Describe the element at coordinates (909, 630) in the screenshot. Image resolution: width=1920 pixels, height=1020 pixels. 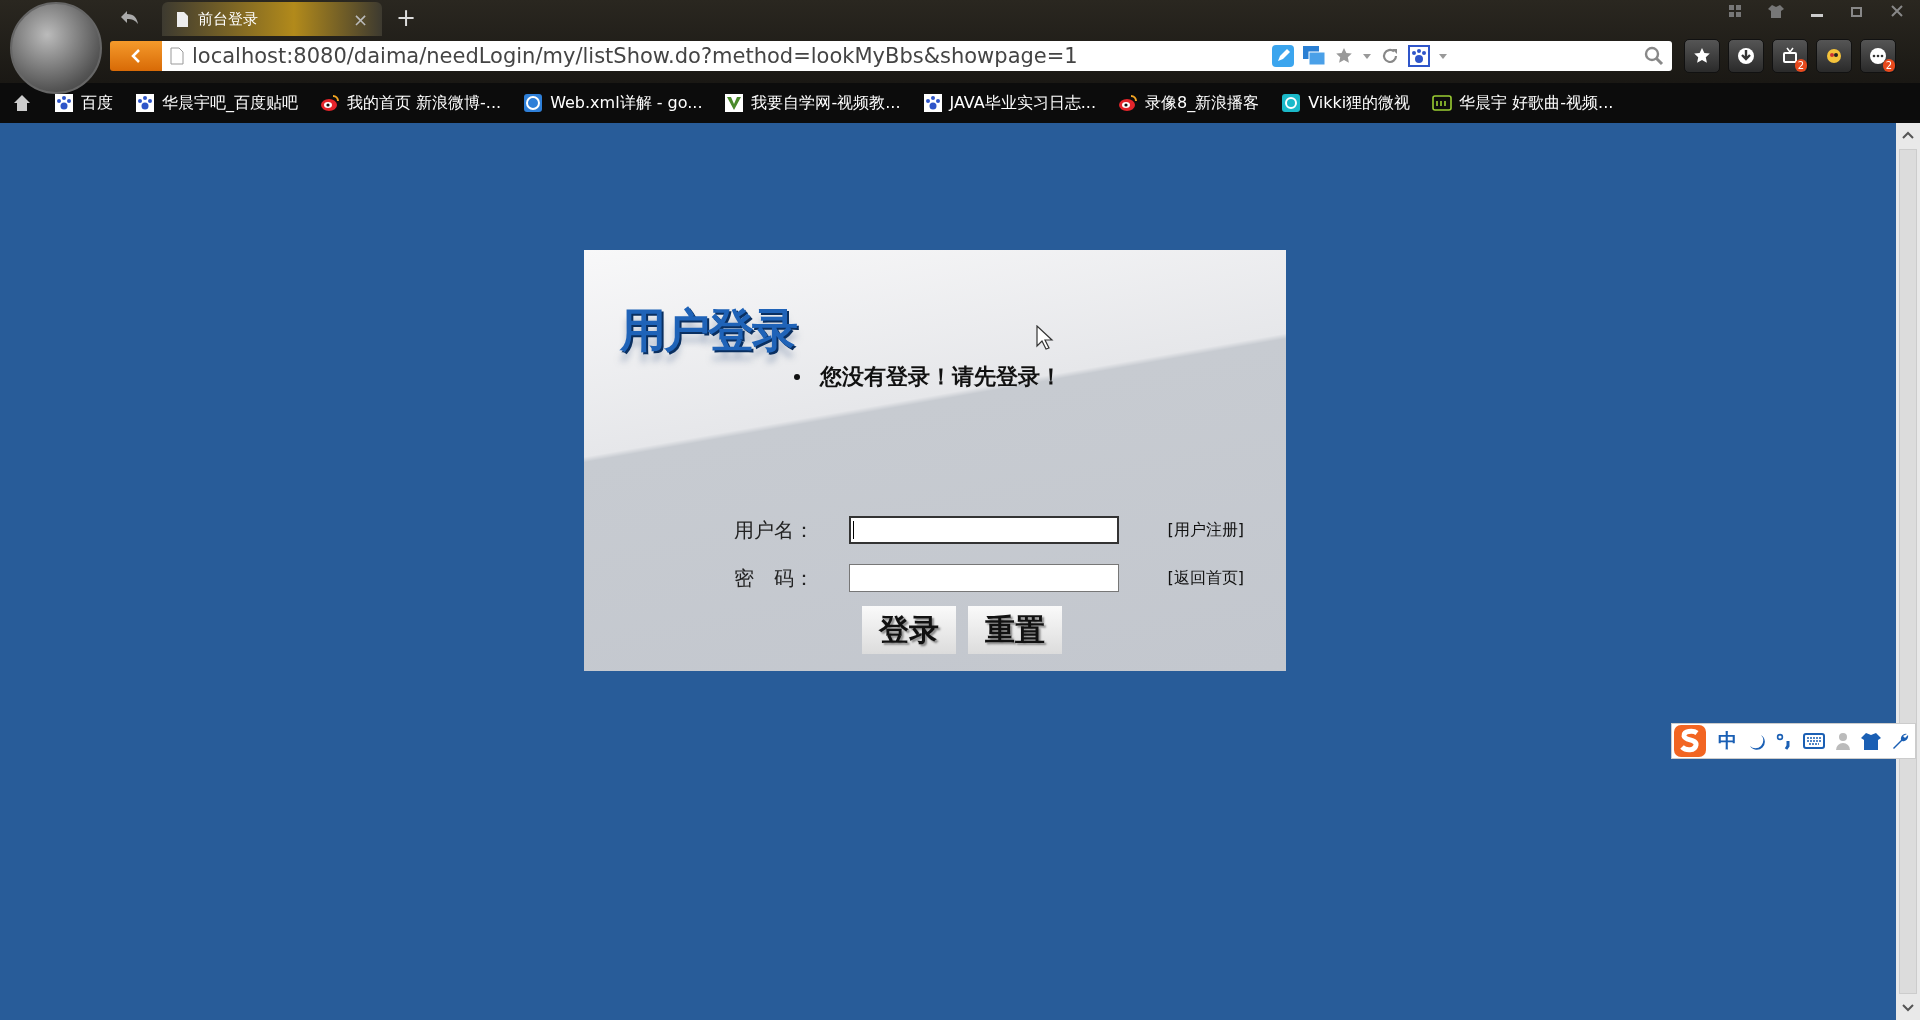
I see `form-button: 登录` at that location.